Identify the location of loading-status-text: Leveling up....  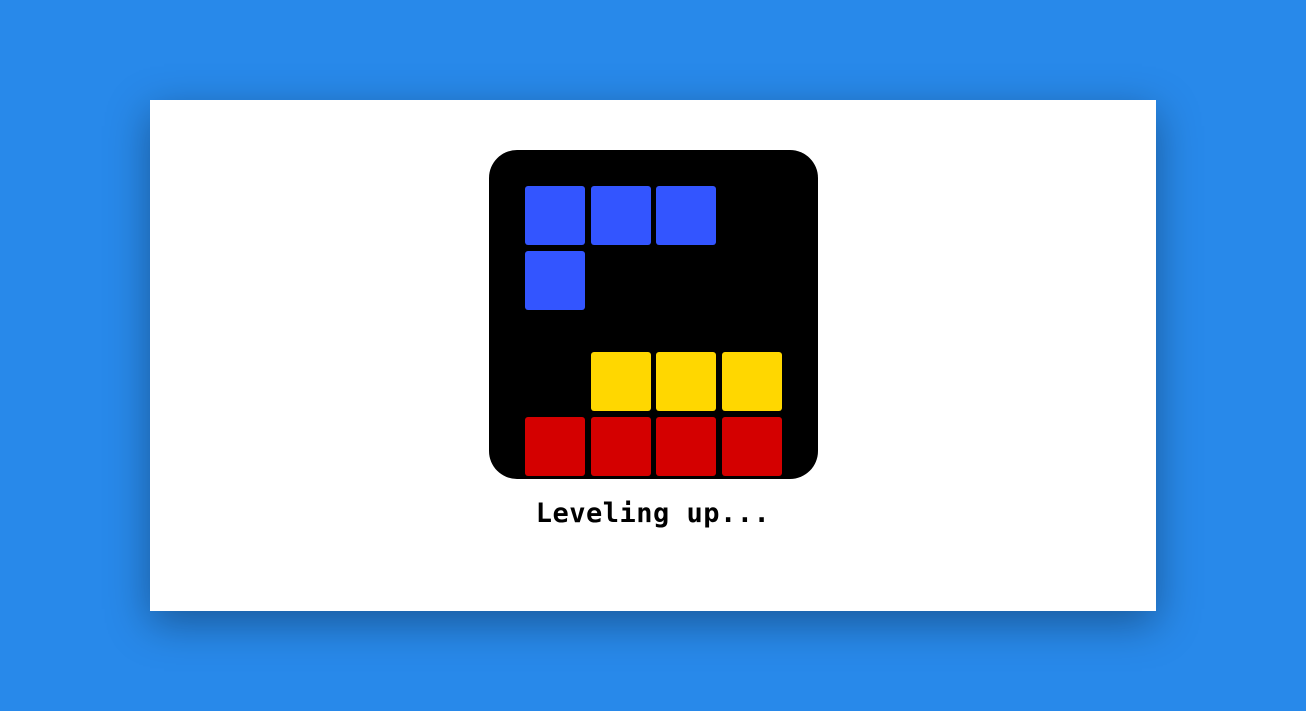
(653, 513).